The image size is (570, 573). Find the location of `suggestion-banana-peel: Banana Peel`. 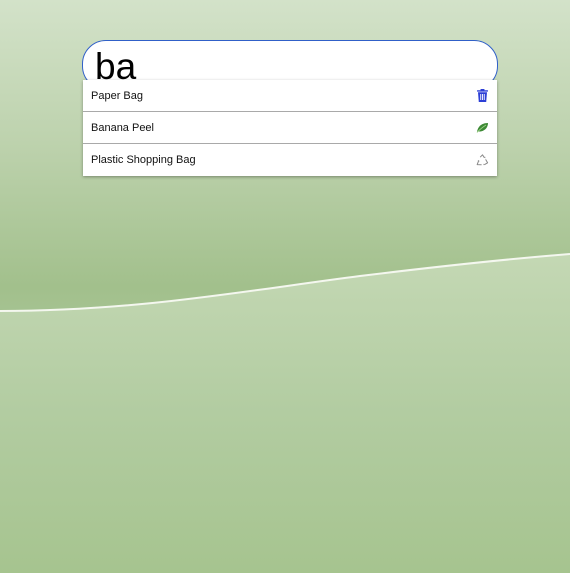

suggestion-banana-peel: Banana Peel is located at coordinates (290, 128).